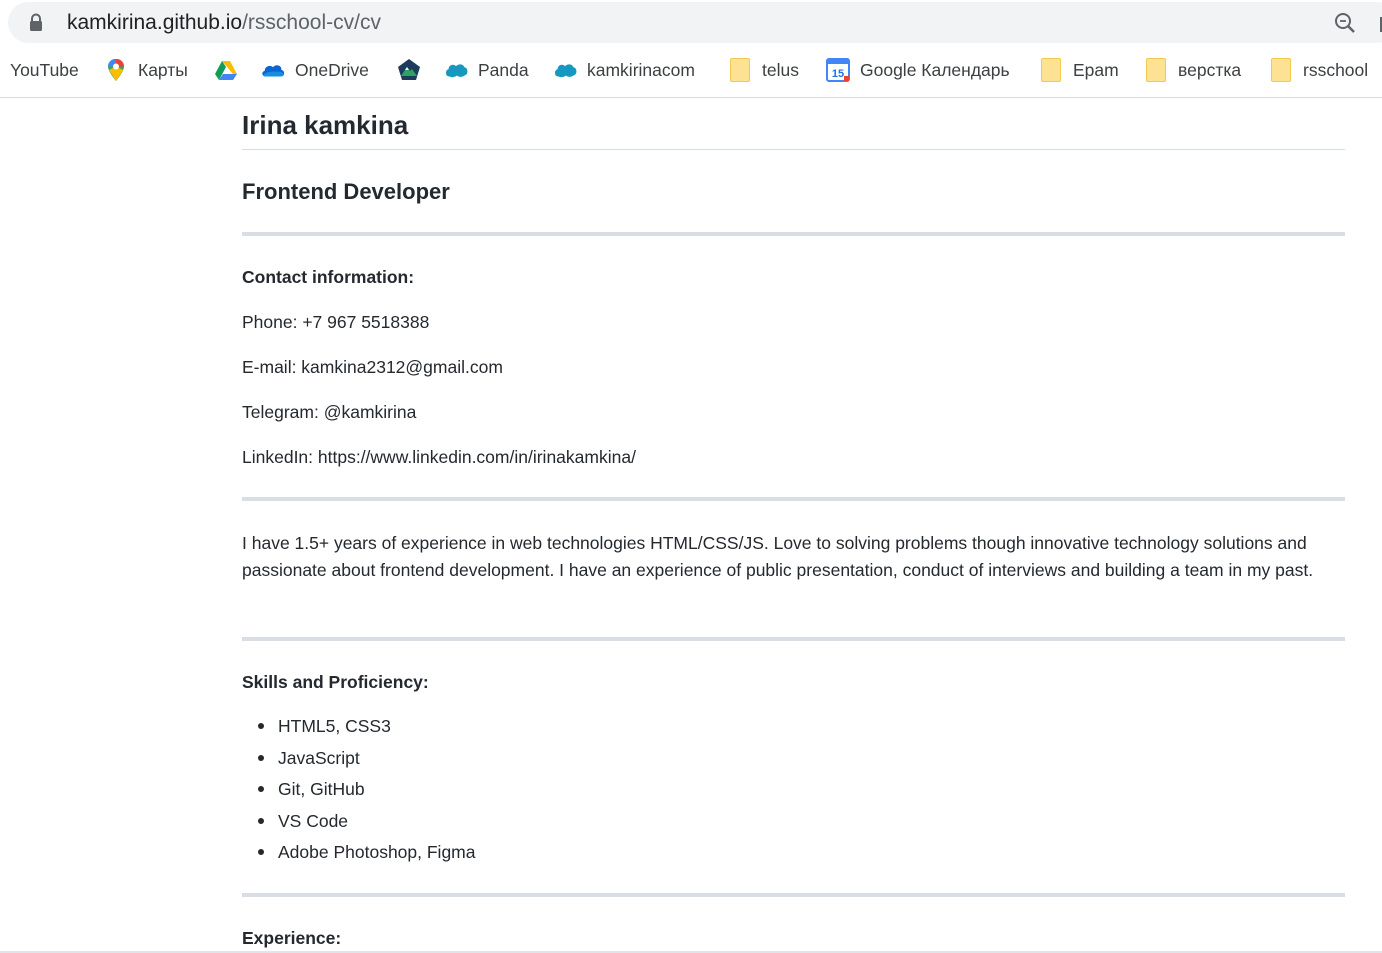 The height and width of the screenshot is (953, 1382). What do you see at coordinates (542, 825) in the screenshot?
I see `list-item: VS Code` at bounding box center [542, 825].